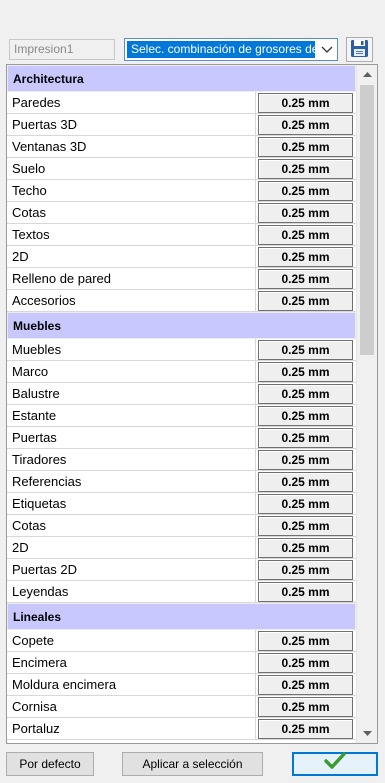  I want to click on save-button, so click(359, 49).